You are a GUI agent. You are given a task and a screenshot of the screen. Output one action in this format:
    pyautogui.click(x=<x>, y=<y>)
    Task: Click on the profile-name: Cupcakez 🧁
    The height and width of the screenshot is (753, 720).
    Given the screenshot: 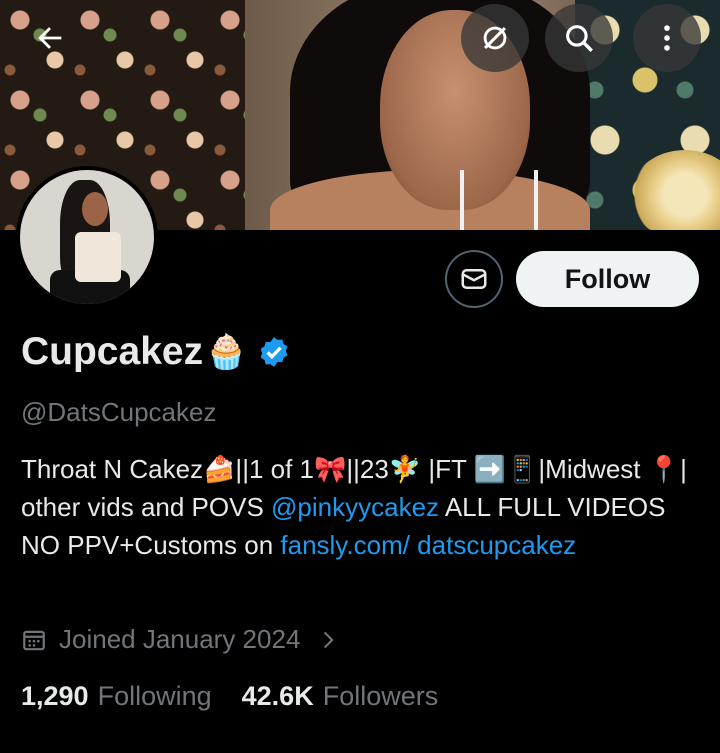 What is the action you would take?
    pyautogui.click(x=156, y=352)
    